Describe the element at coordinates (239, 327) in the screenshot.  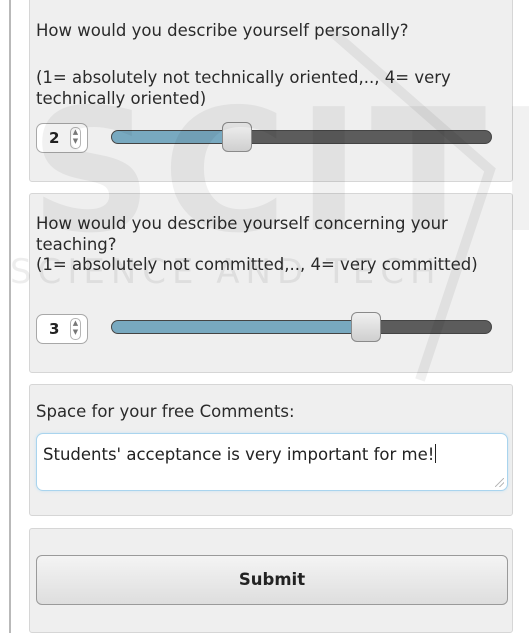
I see `question-2-slider-fill` at that location.